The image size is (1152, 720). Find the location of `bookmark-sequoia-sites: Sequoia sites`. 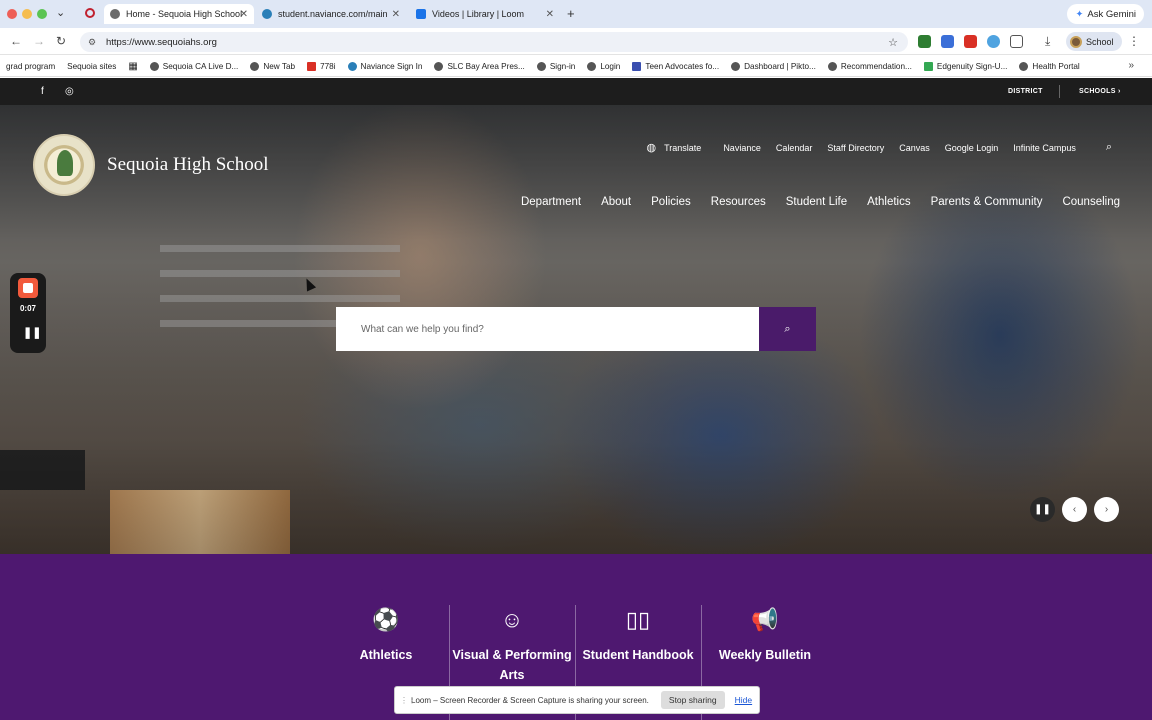

bookmark-sequoia-sites: Sequoia sites is located at coordinates (91, 66).